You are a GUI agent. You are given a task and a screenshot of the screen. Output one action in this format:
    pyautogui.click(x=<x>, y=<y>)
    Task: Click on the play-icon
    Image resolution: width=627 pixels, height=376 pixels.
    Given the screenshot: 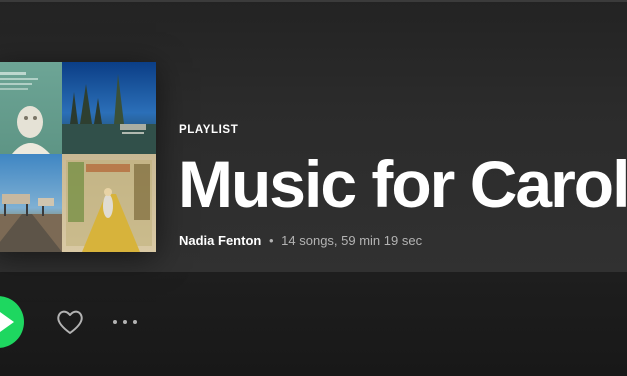 What is the action you would take?
    pyautogui.click(x=7, y=322)
    